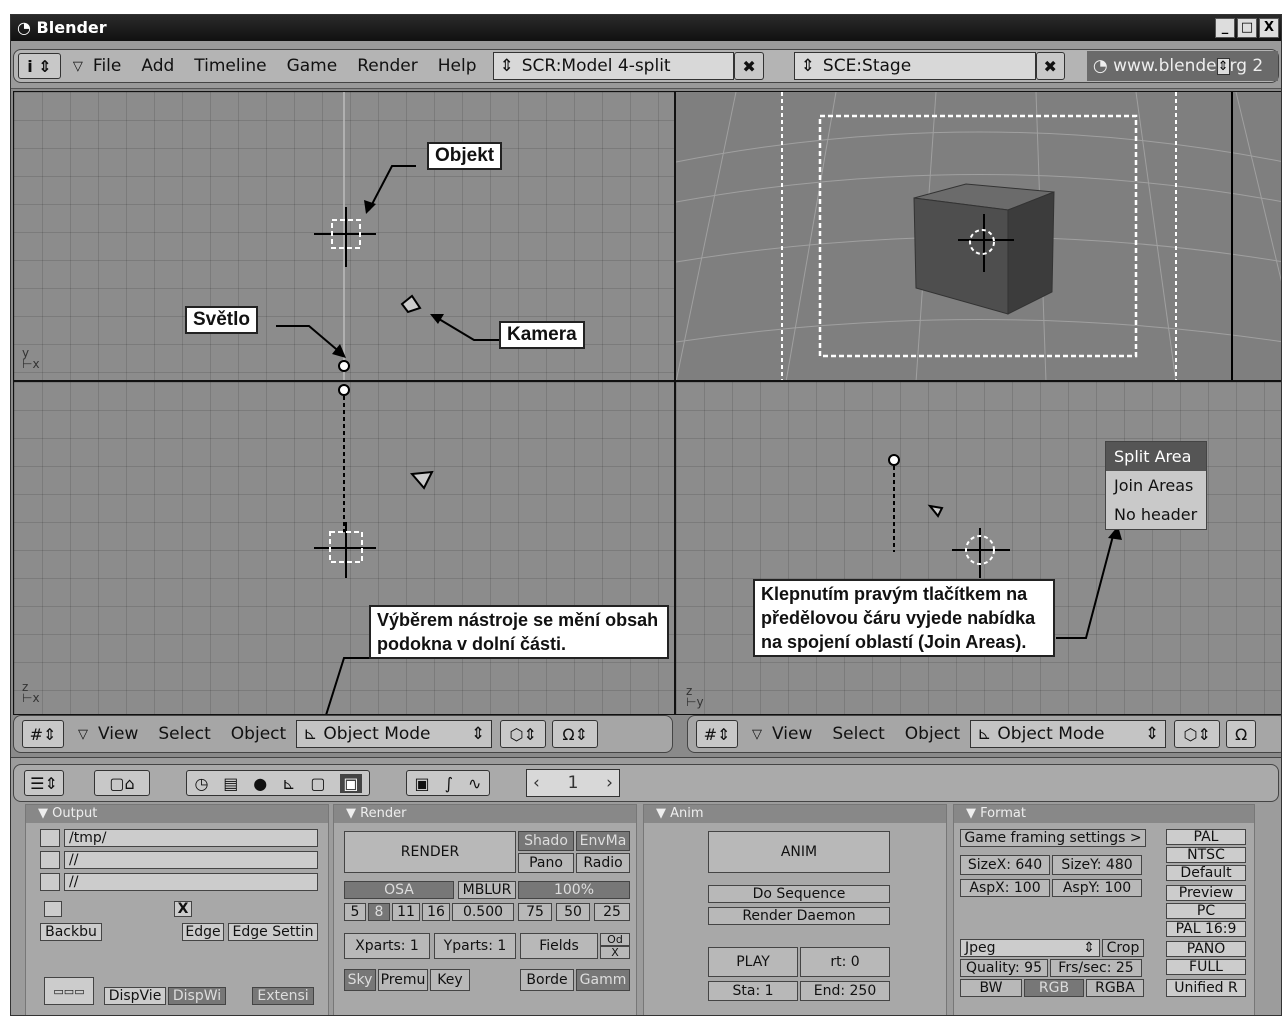 The image size is (1286, 1019). I want to click on info-window-type-icon: i ⇕, so click(39, 66).